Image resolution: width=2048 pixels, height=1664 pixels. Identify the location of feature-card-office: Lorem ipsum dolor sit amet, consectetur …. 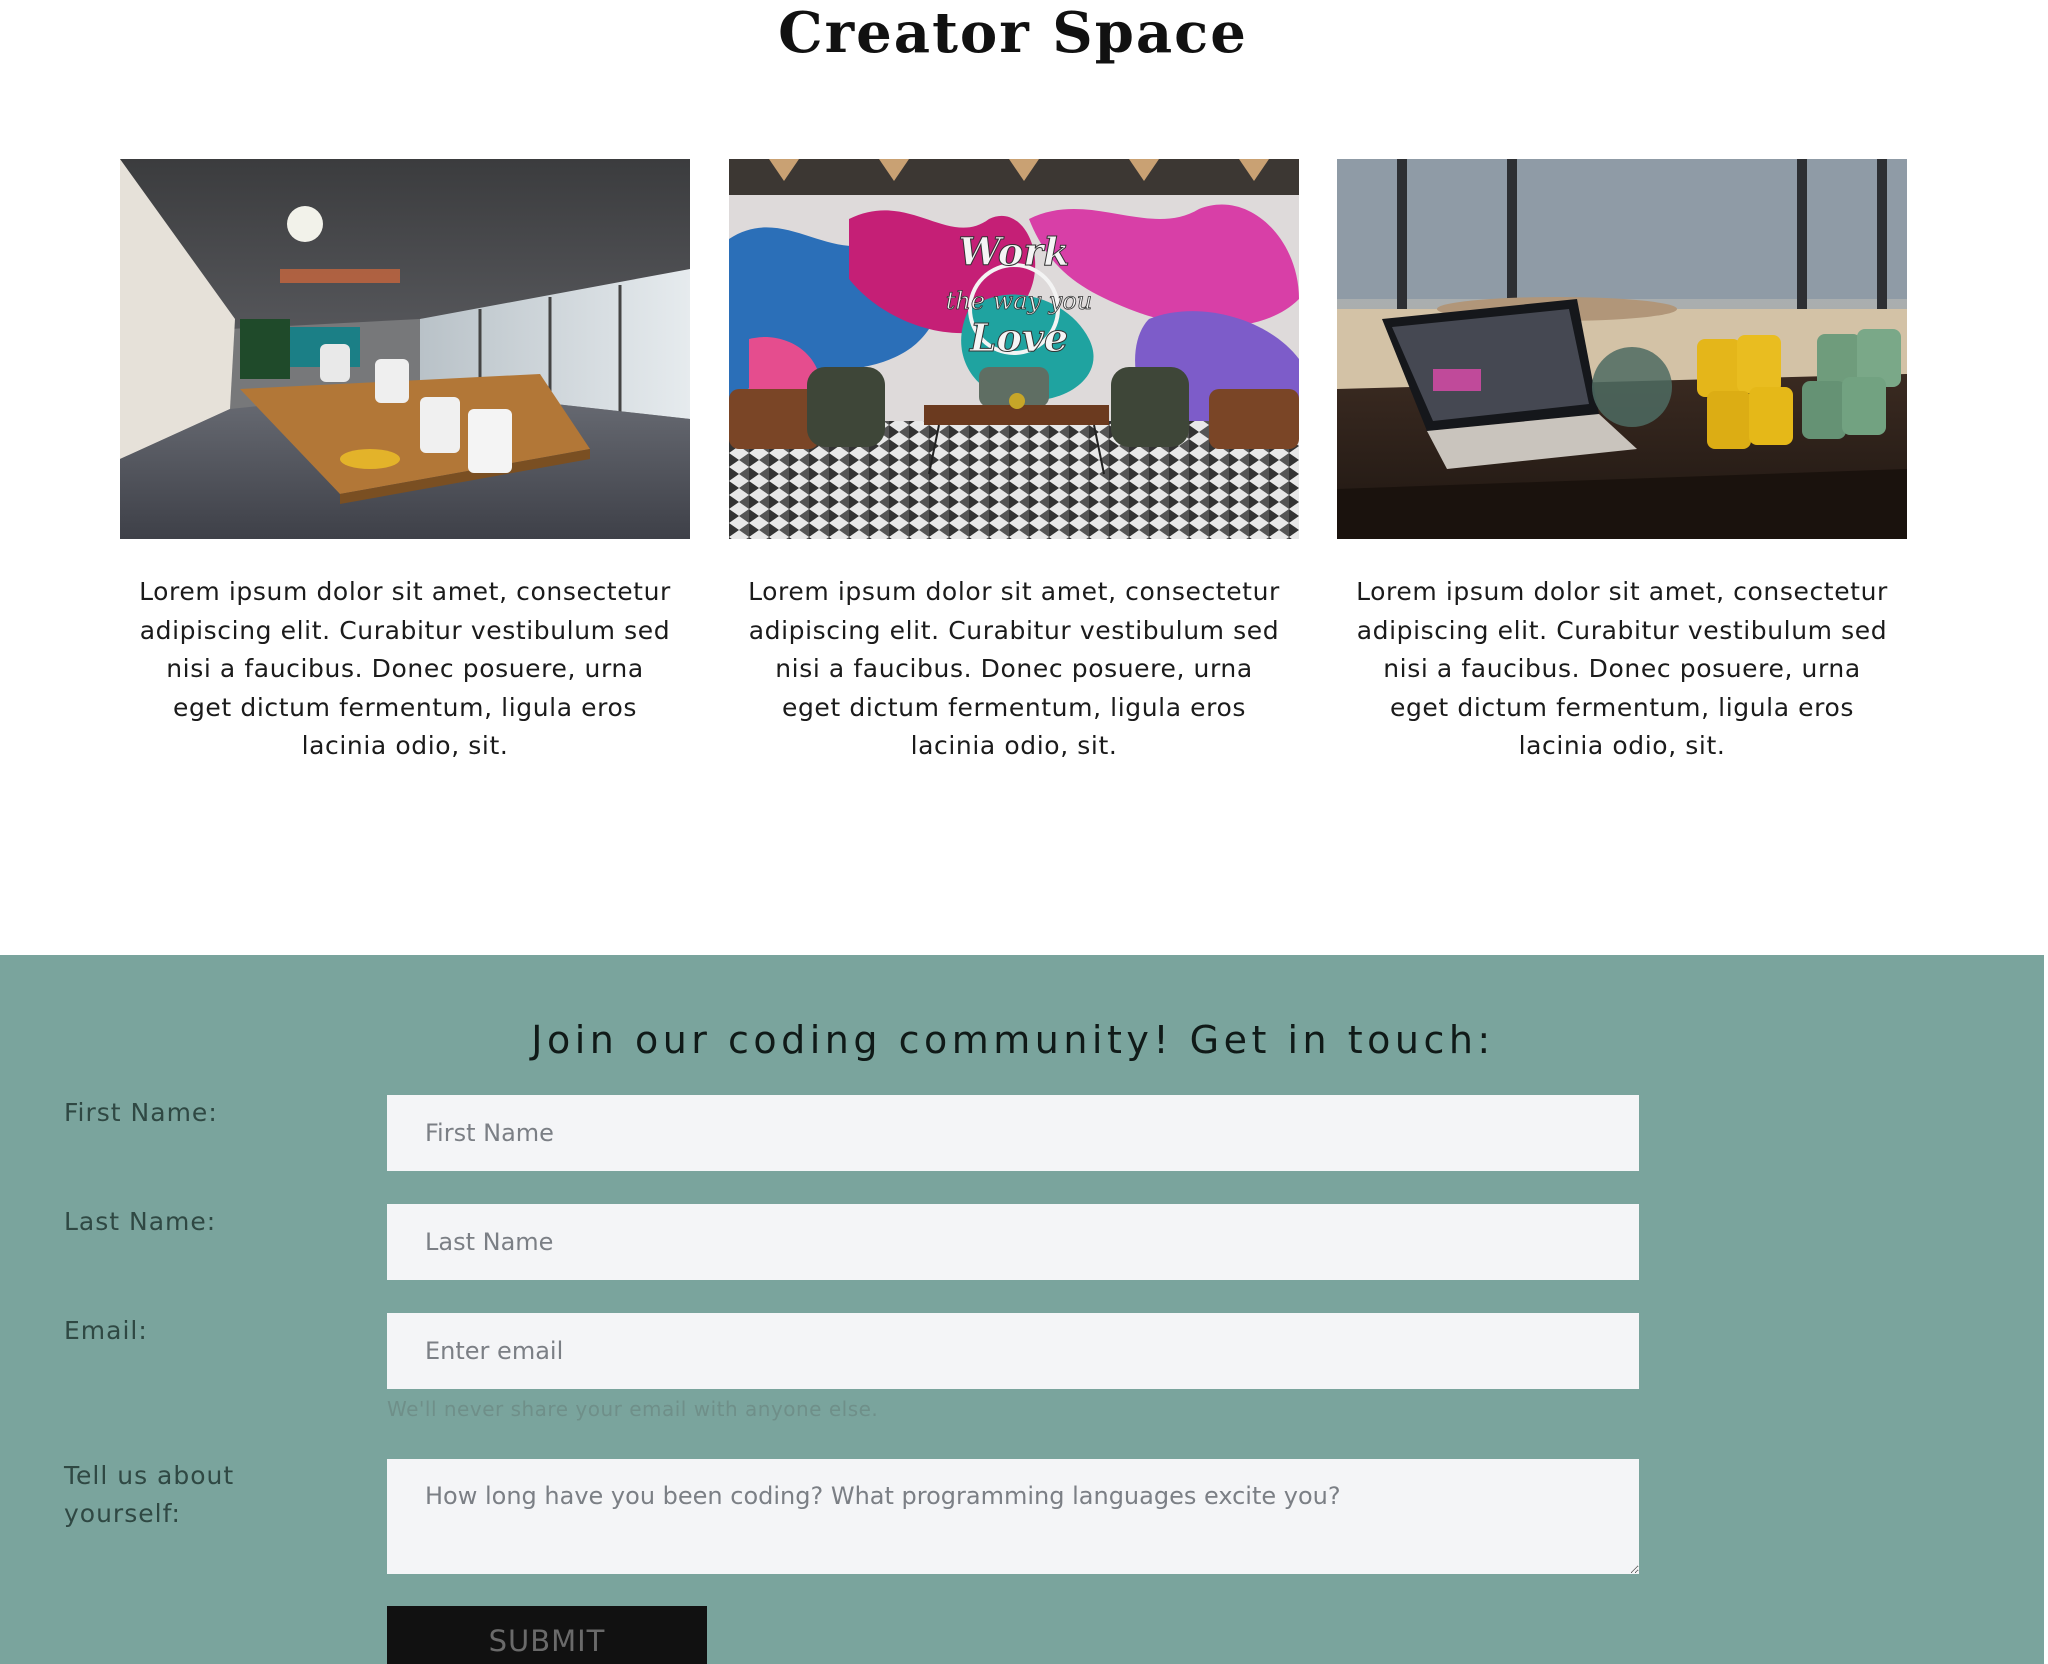
(405, 462).